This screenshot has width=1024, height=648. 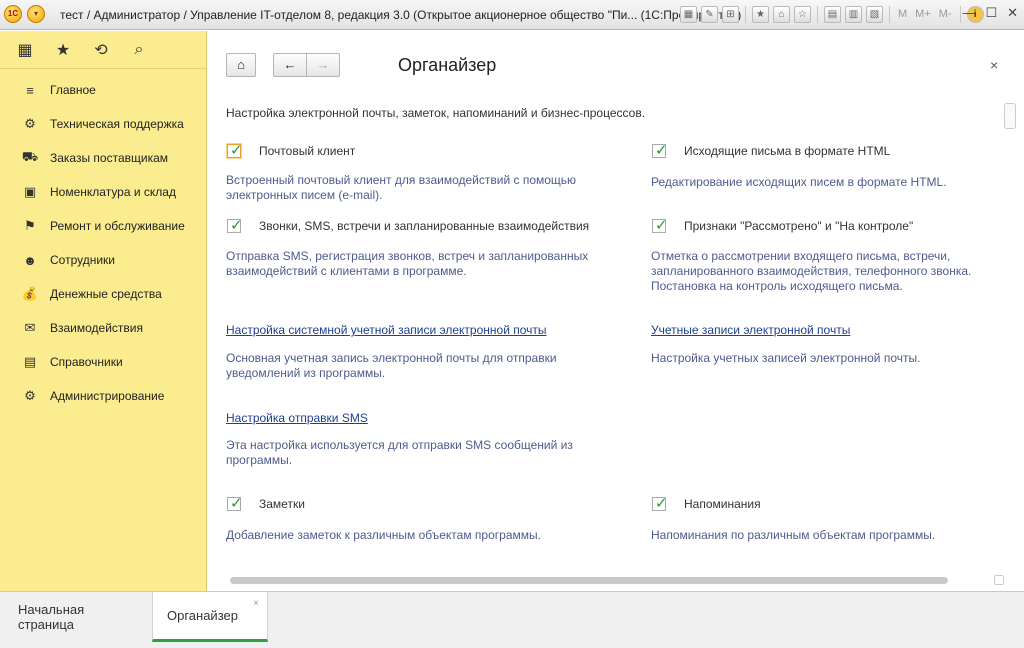 What do you see at coordinates (945, 14) in the screenshot?
I see `memory-minus-button: M-` at bounding box center [945, 14].